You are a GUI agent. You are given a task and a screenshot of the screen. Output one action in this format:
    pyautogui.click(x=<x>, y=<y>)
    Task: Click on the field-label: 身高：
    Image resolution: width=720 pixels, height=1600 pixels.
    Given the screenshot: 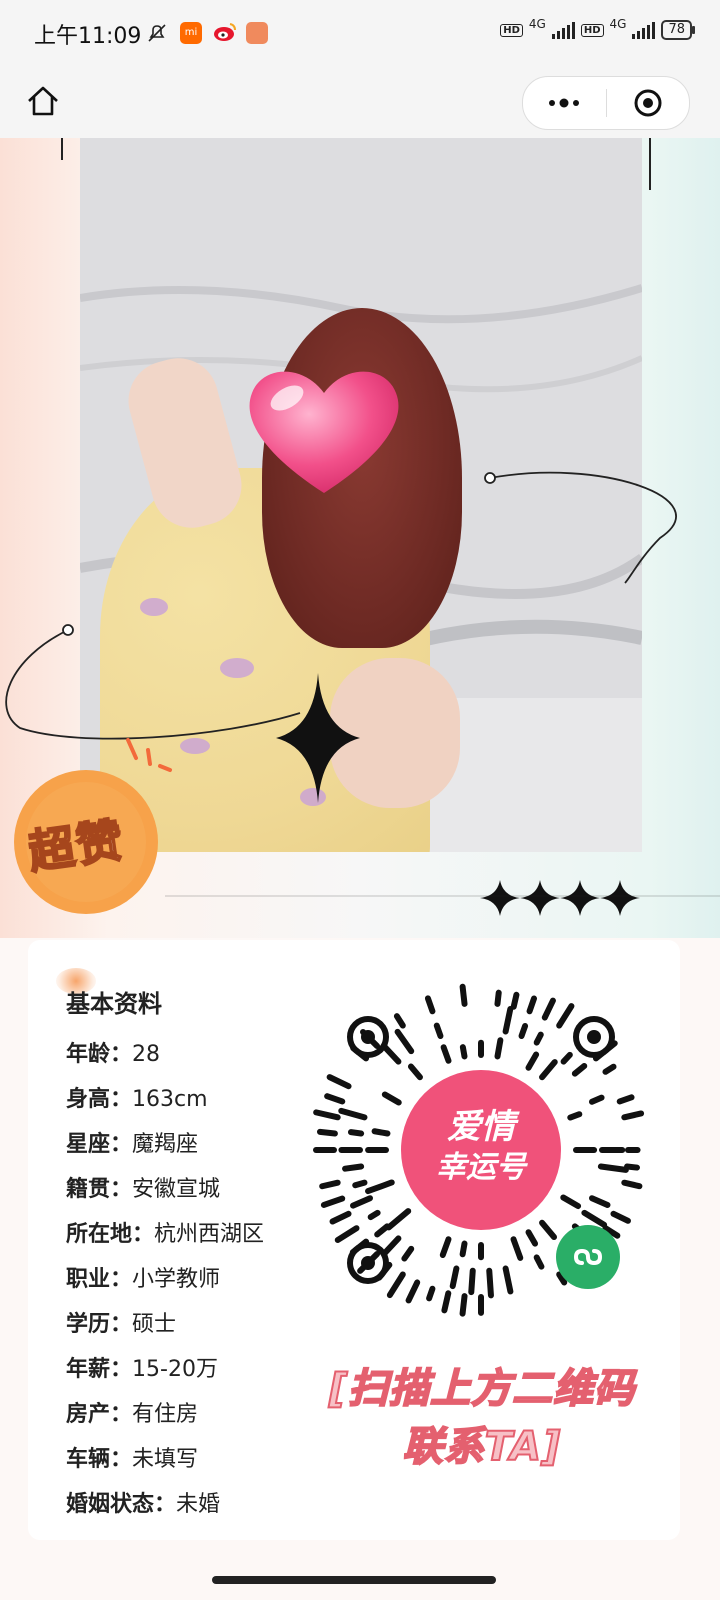 What is the action you would take?
    pyautogui.click(x=99, y=1099)
    